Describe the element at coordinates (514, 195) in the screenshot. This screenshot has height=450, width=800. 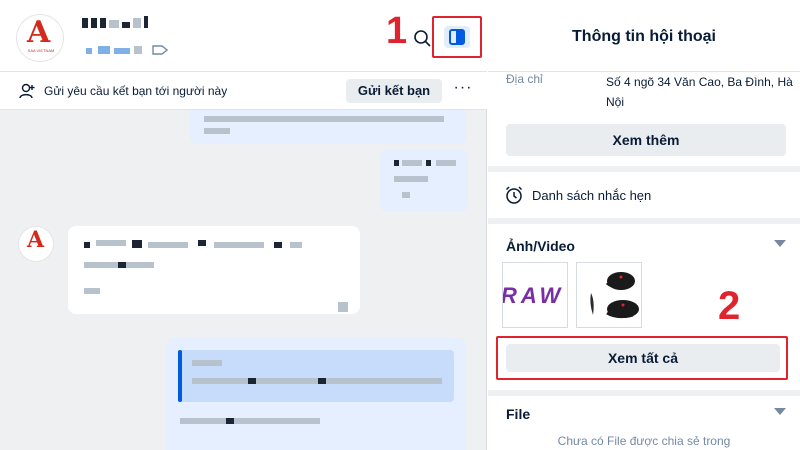
I see `alarm-clock-icon` at that location.